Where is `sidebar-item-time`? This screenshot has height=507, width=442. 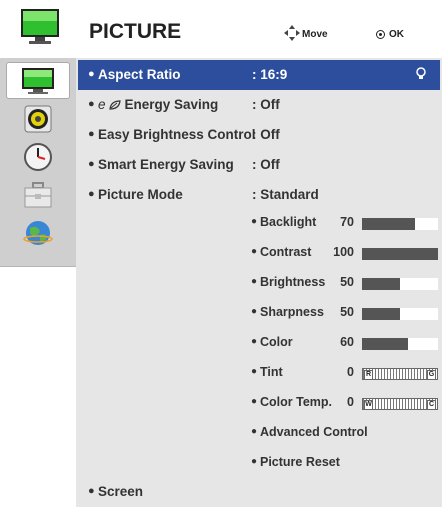 sidebar-item-time is located at coordinates (38, 156).